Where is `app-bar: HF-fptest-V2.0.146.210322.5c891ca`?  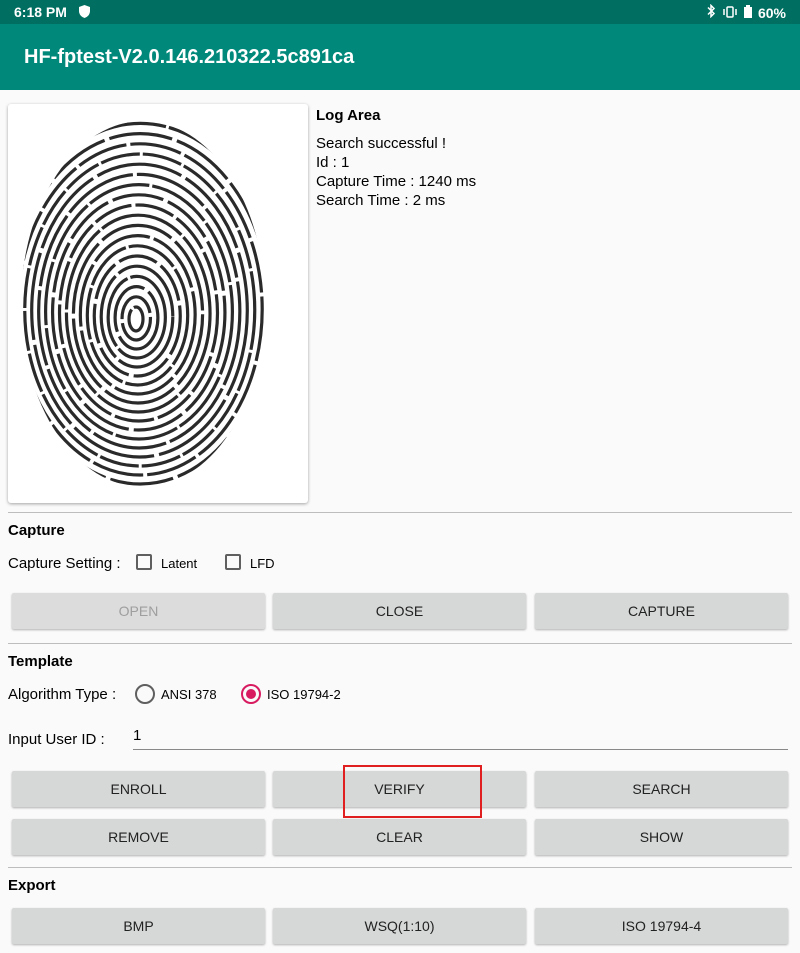 app-bar: HF-fptest-V2.0.146.210322.5c891ca is located at coordinates (400, 57).